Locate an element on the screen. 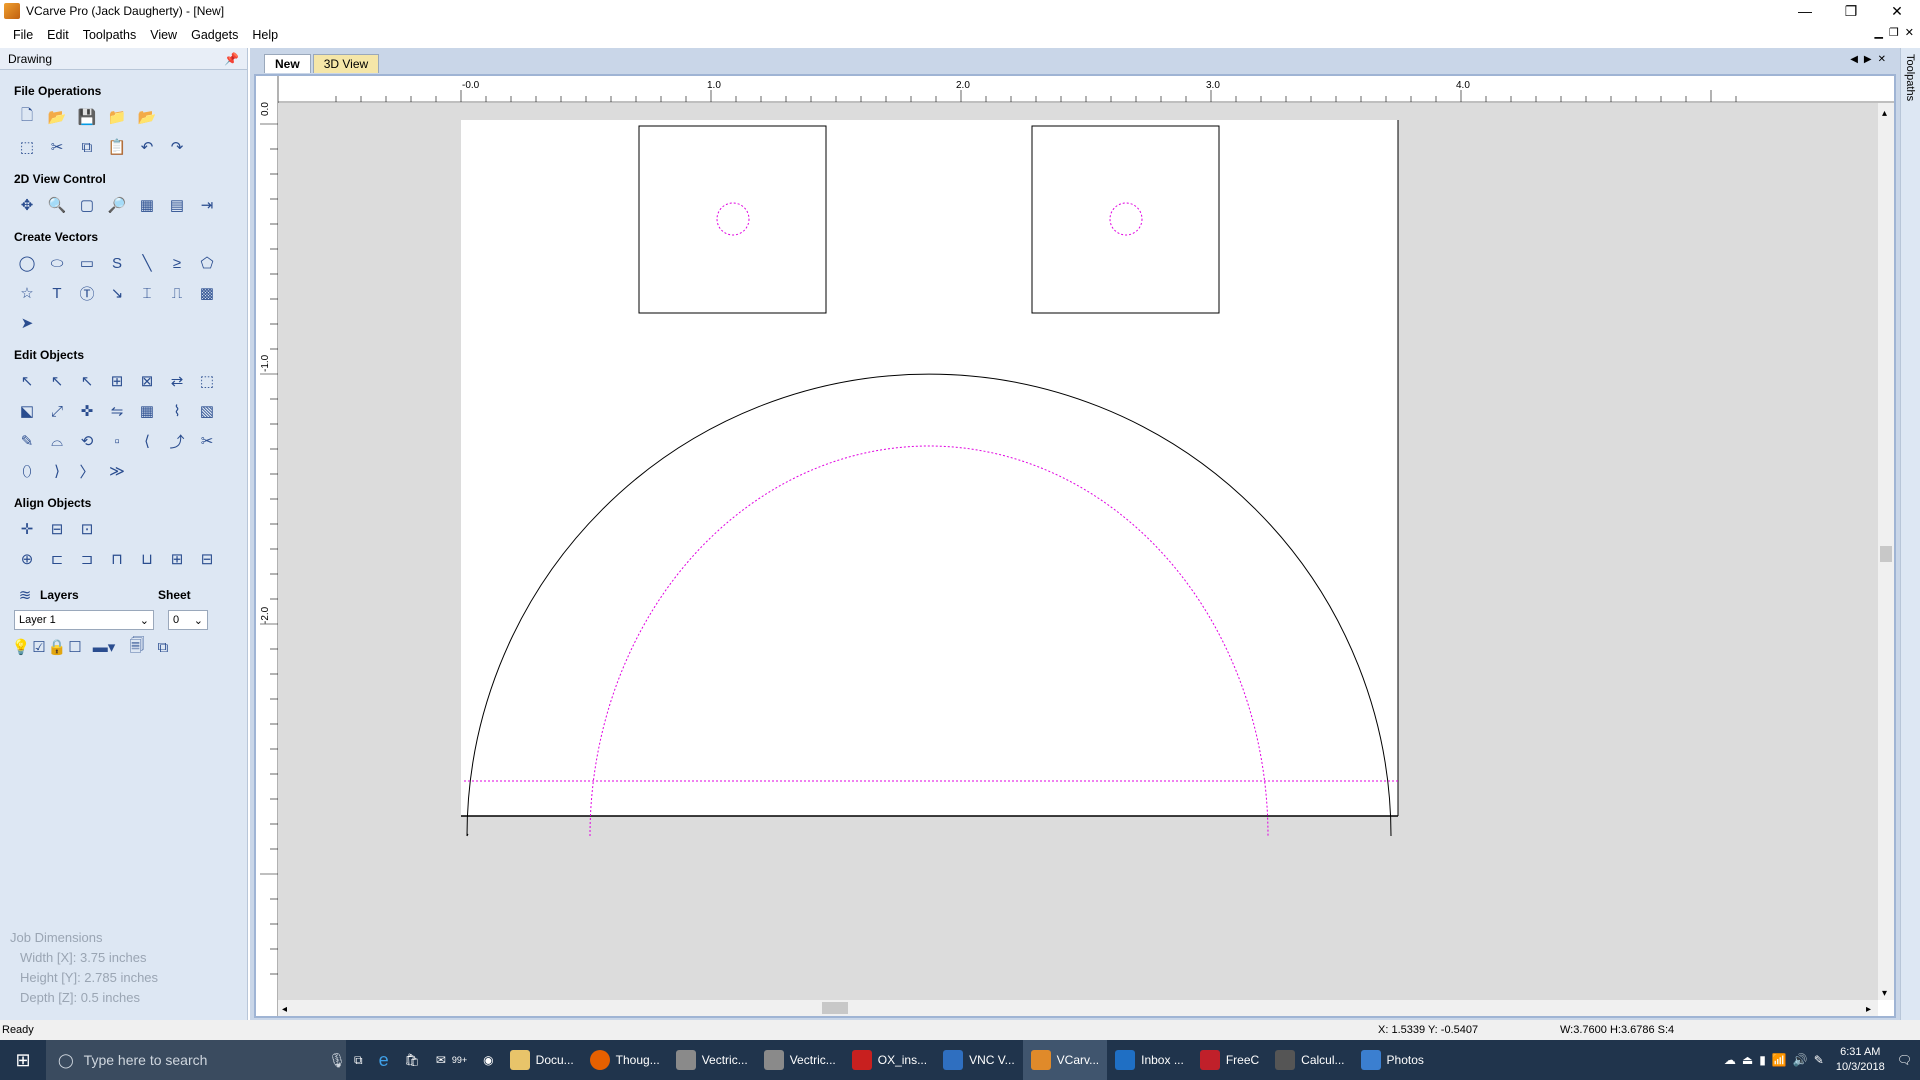  array-icon: ▩ is located at coordinates (207, 293).